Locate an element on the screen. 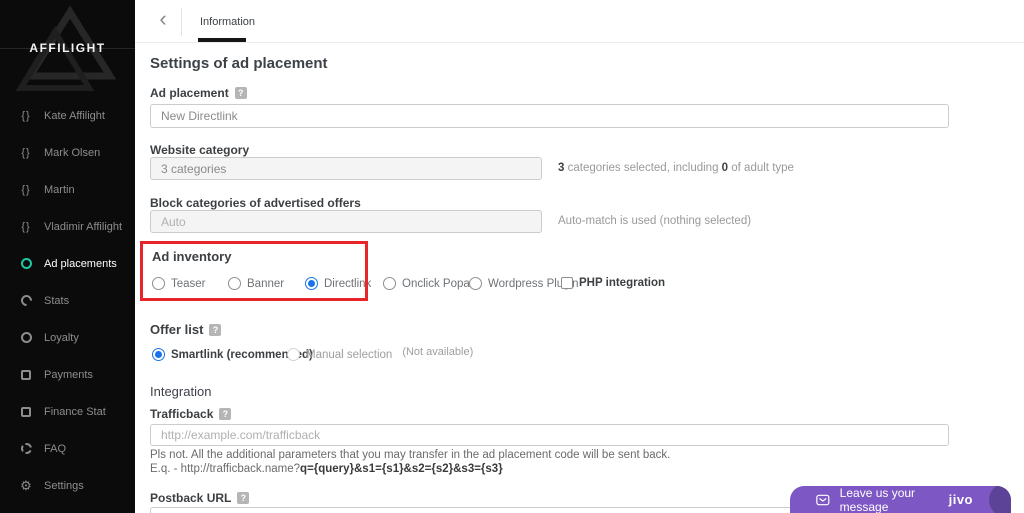  jivo-logo: jivo is located at coordinates (960, 499).